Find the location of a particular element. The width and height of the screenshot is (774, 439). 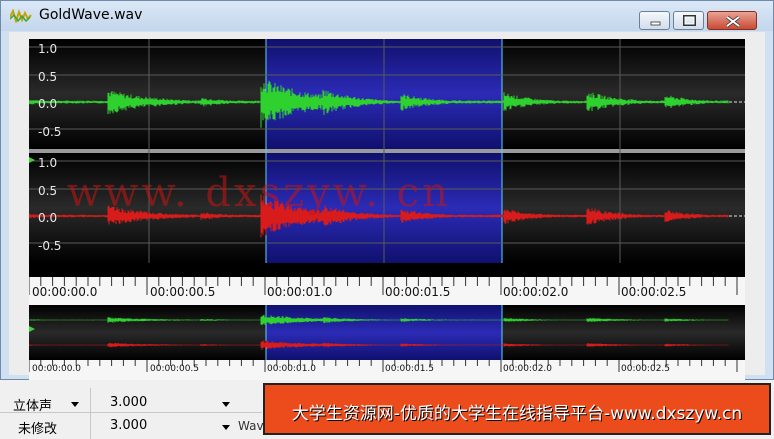

modified-label: 未修改 is located at coordinates (38, 429).